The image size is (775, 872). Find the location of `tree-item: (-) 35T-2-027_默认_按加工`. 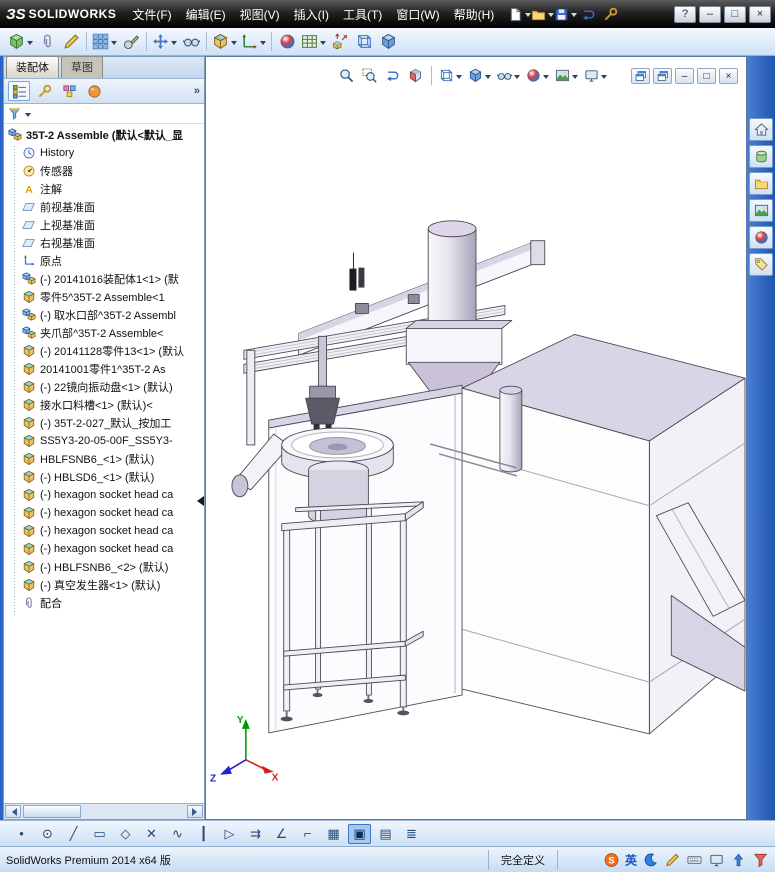

tree-item: (-) 35T-2-027_默认_按加工 is located at coordinates (104, 423).